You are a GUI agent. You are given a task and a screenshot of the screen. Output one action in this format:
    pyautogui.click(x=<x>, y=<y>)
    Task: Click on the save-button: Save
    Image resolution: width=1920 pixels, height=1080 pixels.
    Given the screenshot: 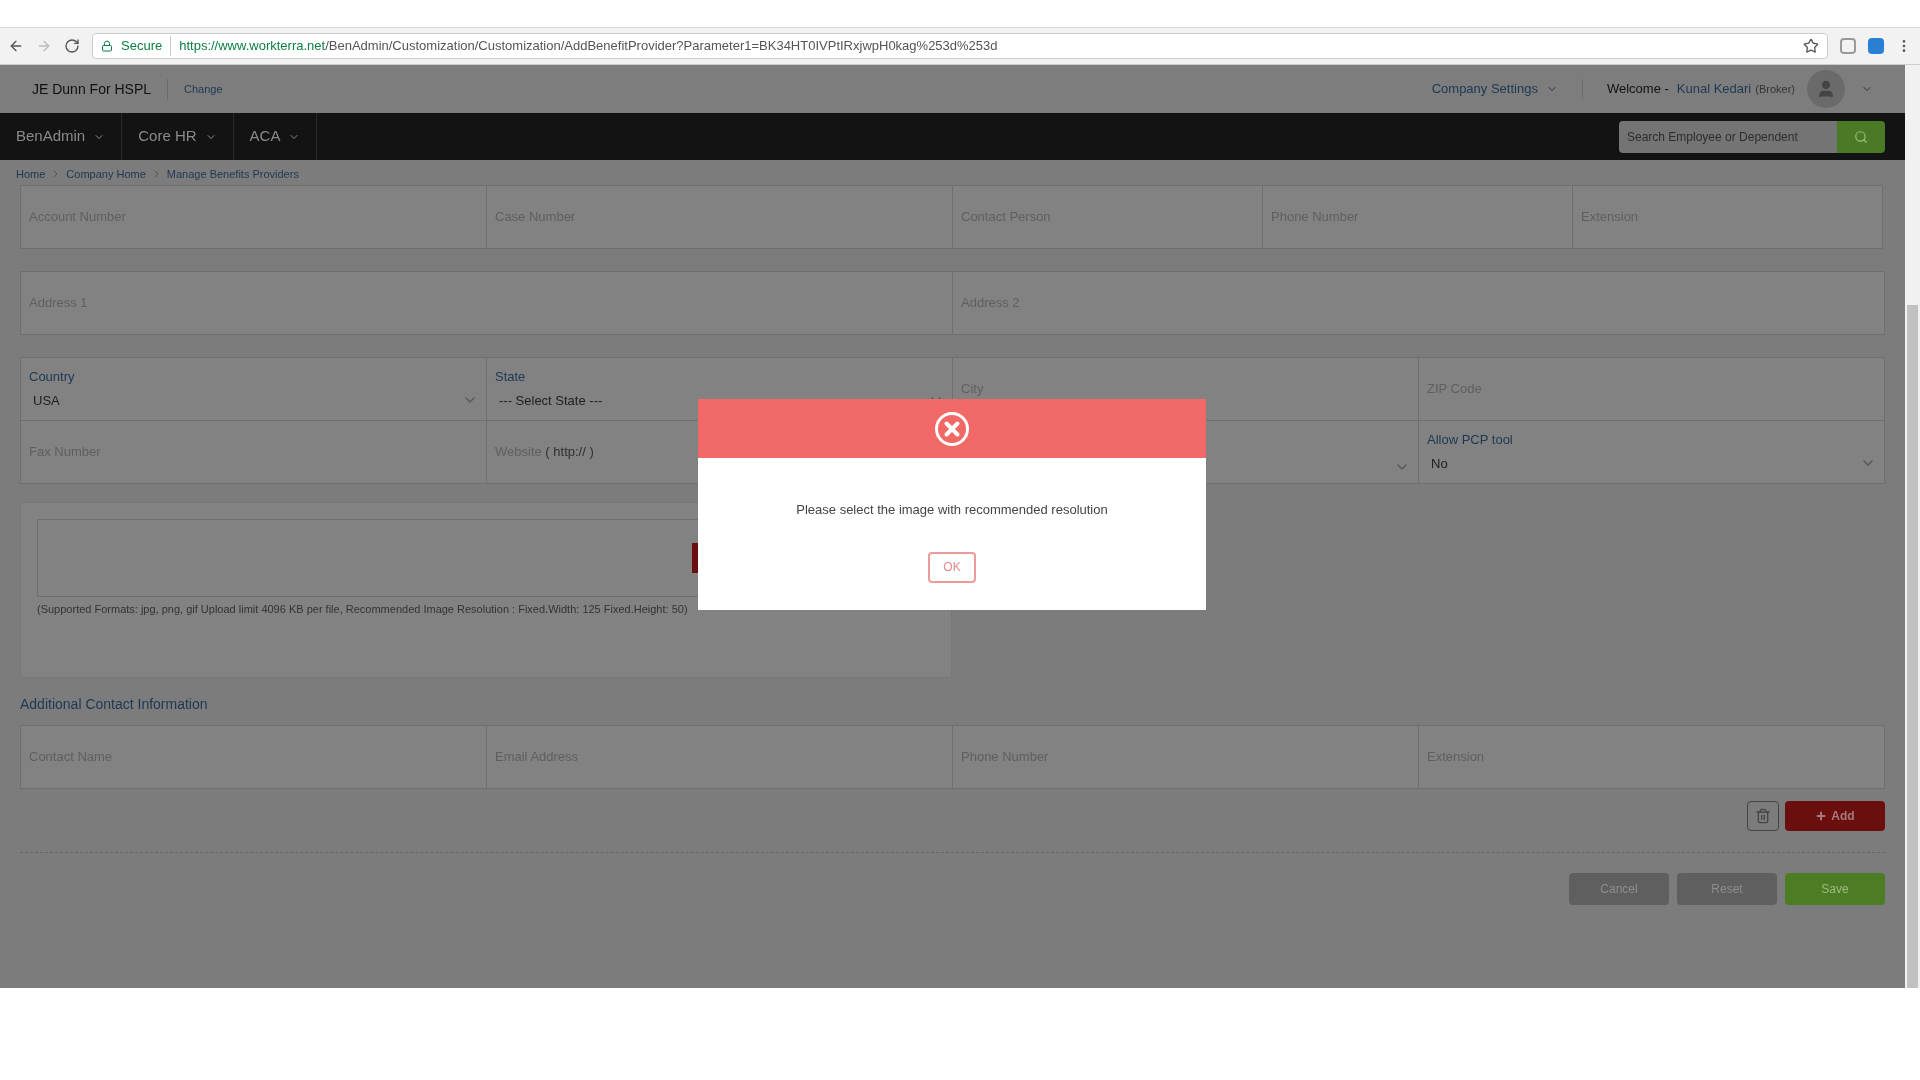 What is the action you would take?
    pyautogui.click(x=1835, y=888)
    